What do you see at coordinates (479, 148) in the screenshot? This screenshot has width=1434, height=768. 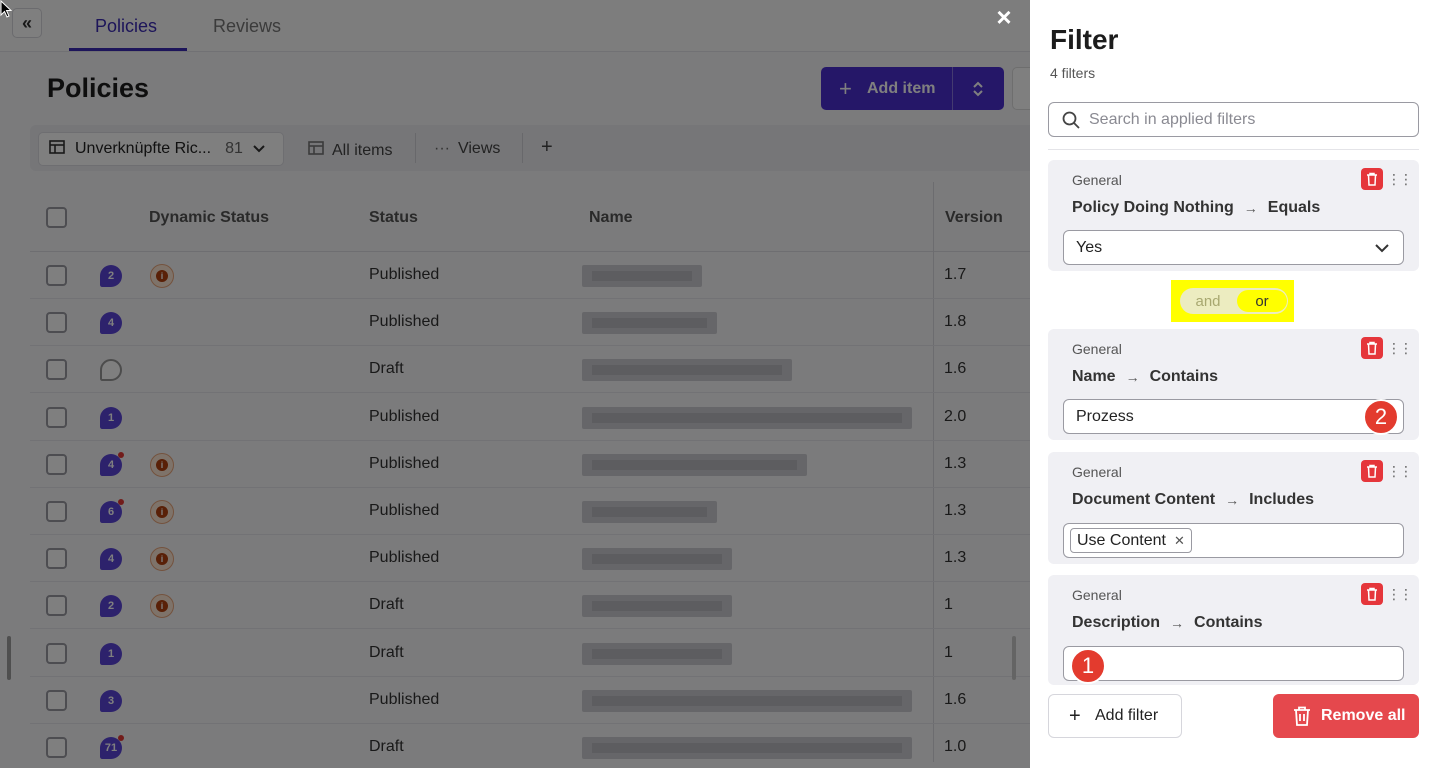 I see `views-label: Views` at bounding box center [479, 148].